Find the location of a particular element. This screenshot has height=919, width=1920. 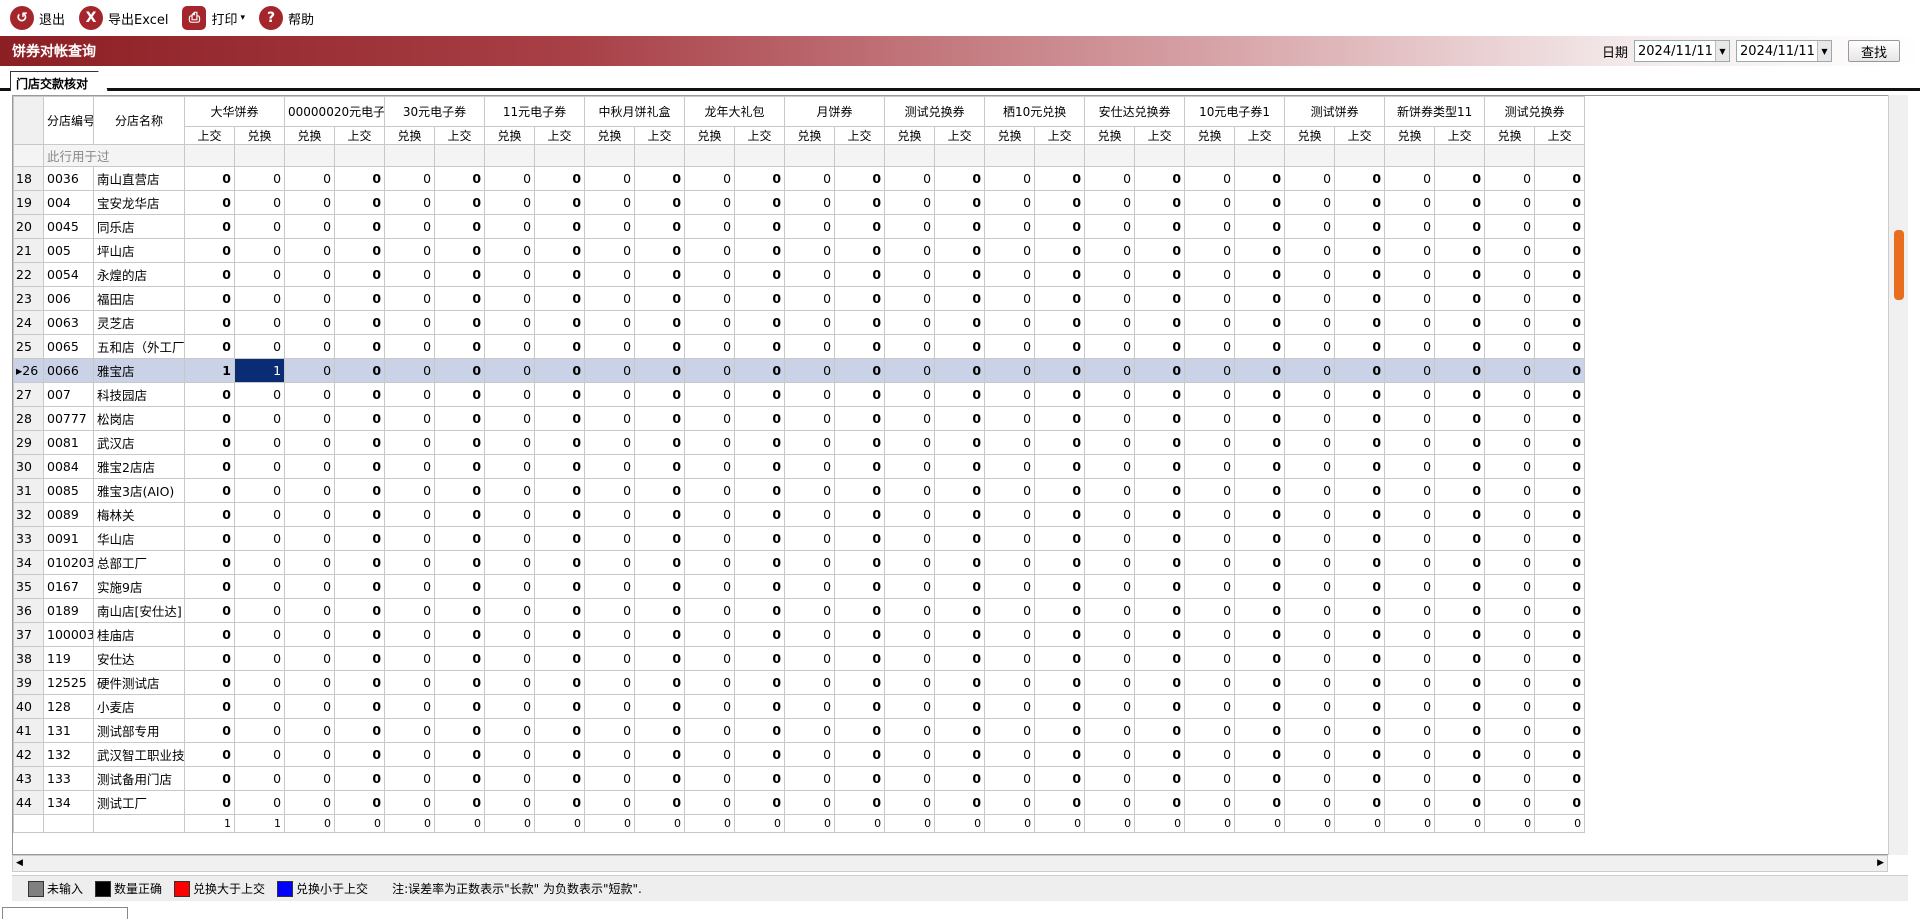

column-group-header: 月饼券 is located at coordinates (835, 111).